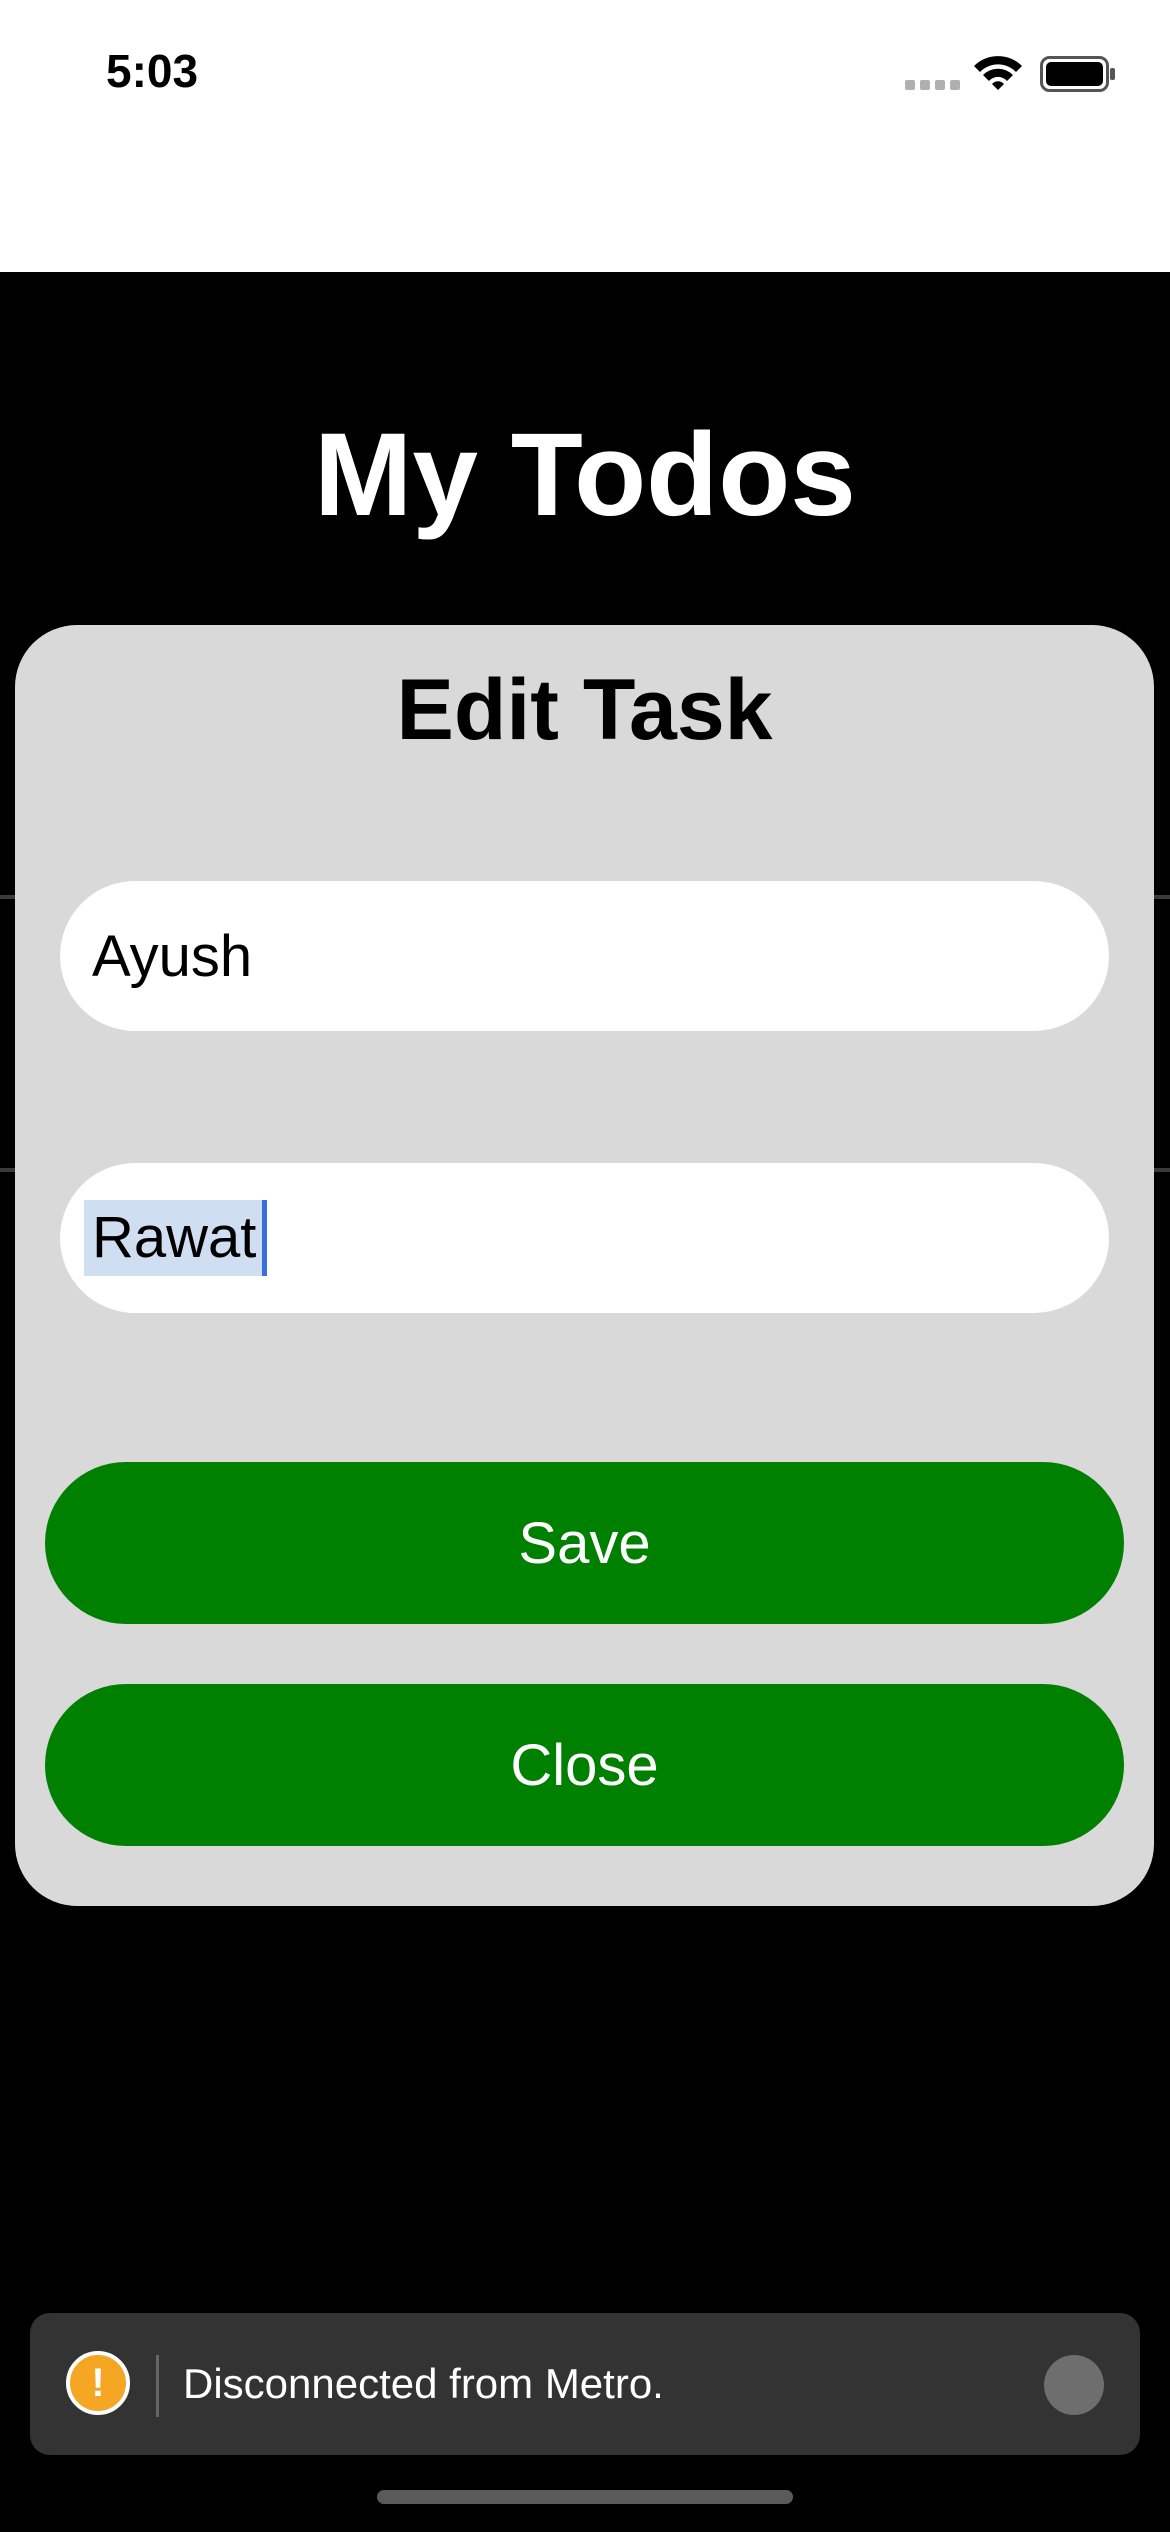 Image resolution: width=1170 pixels, height=2532 pixels. I want to click on close-button: Close, so click(584, 1765).